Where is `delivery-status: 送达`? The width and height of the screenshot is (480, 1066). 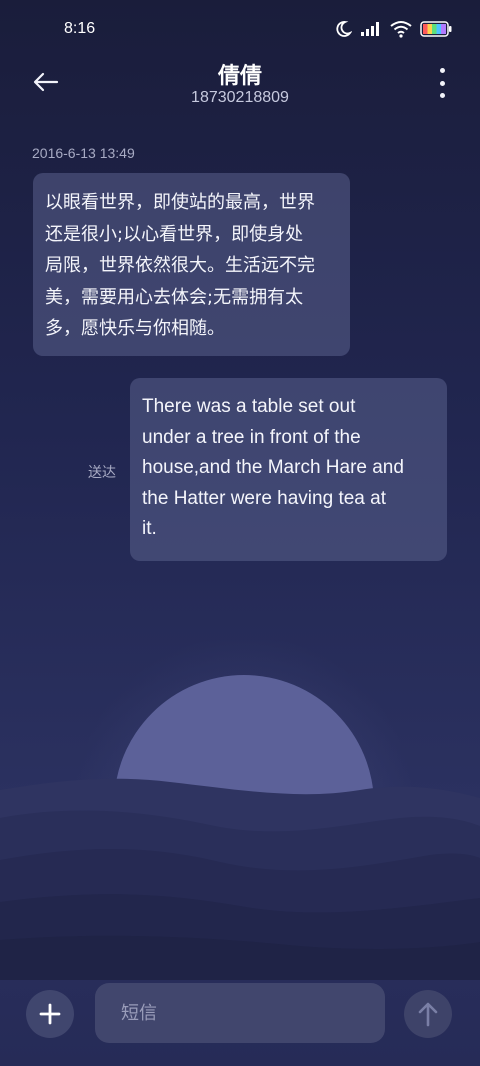
delivery-status: 送达 is located at coordinates (102, 473).